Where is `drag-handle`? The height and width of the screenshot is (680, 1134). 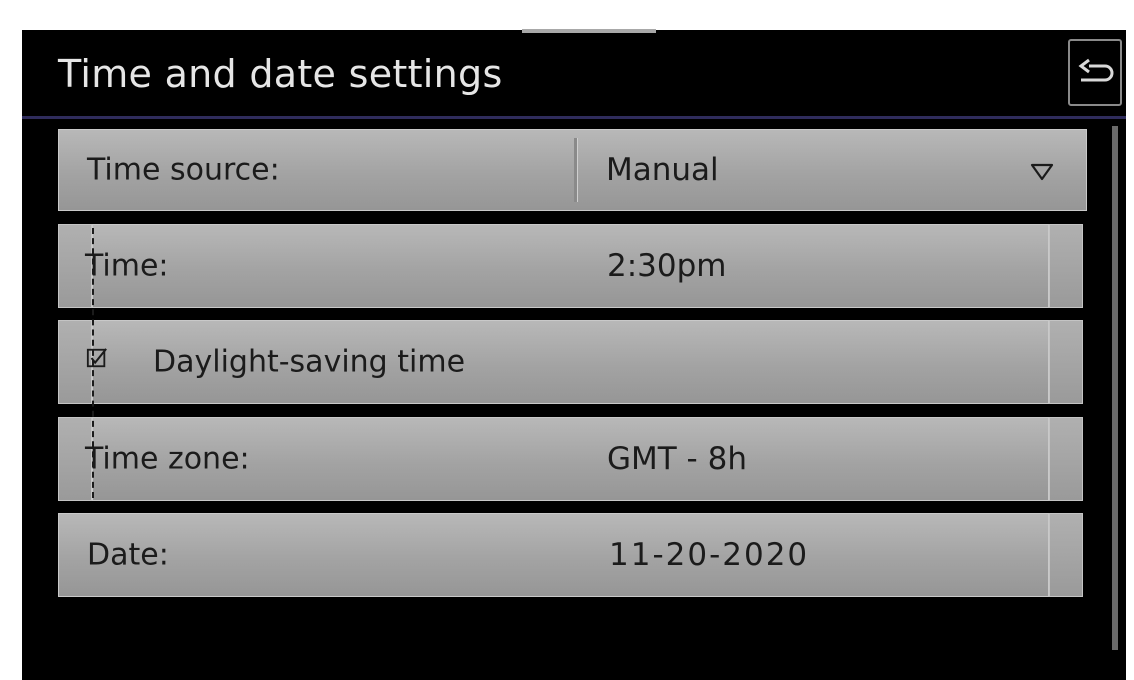 drag-handle is located at coordinates (589, 31).